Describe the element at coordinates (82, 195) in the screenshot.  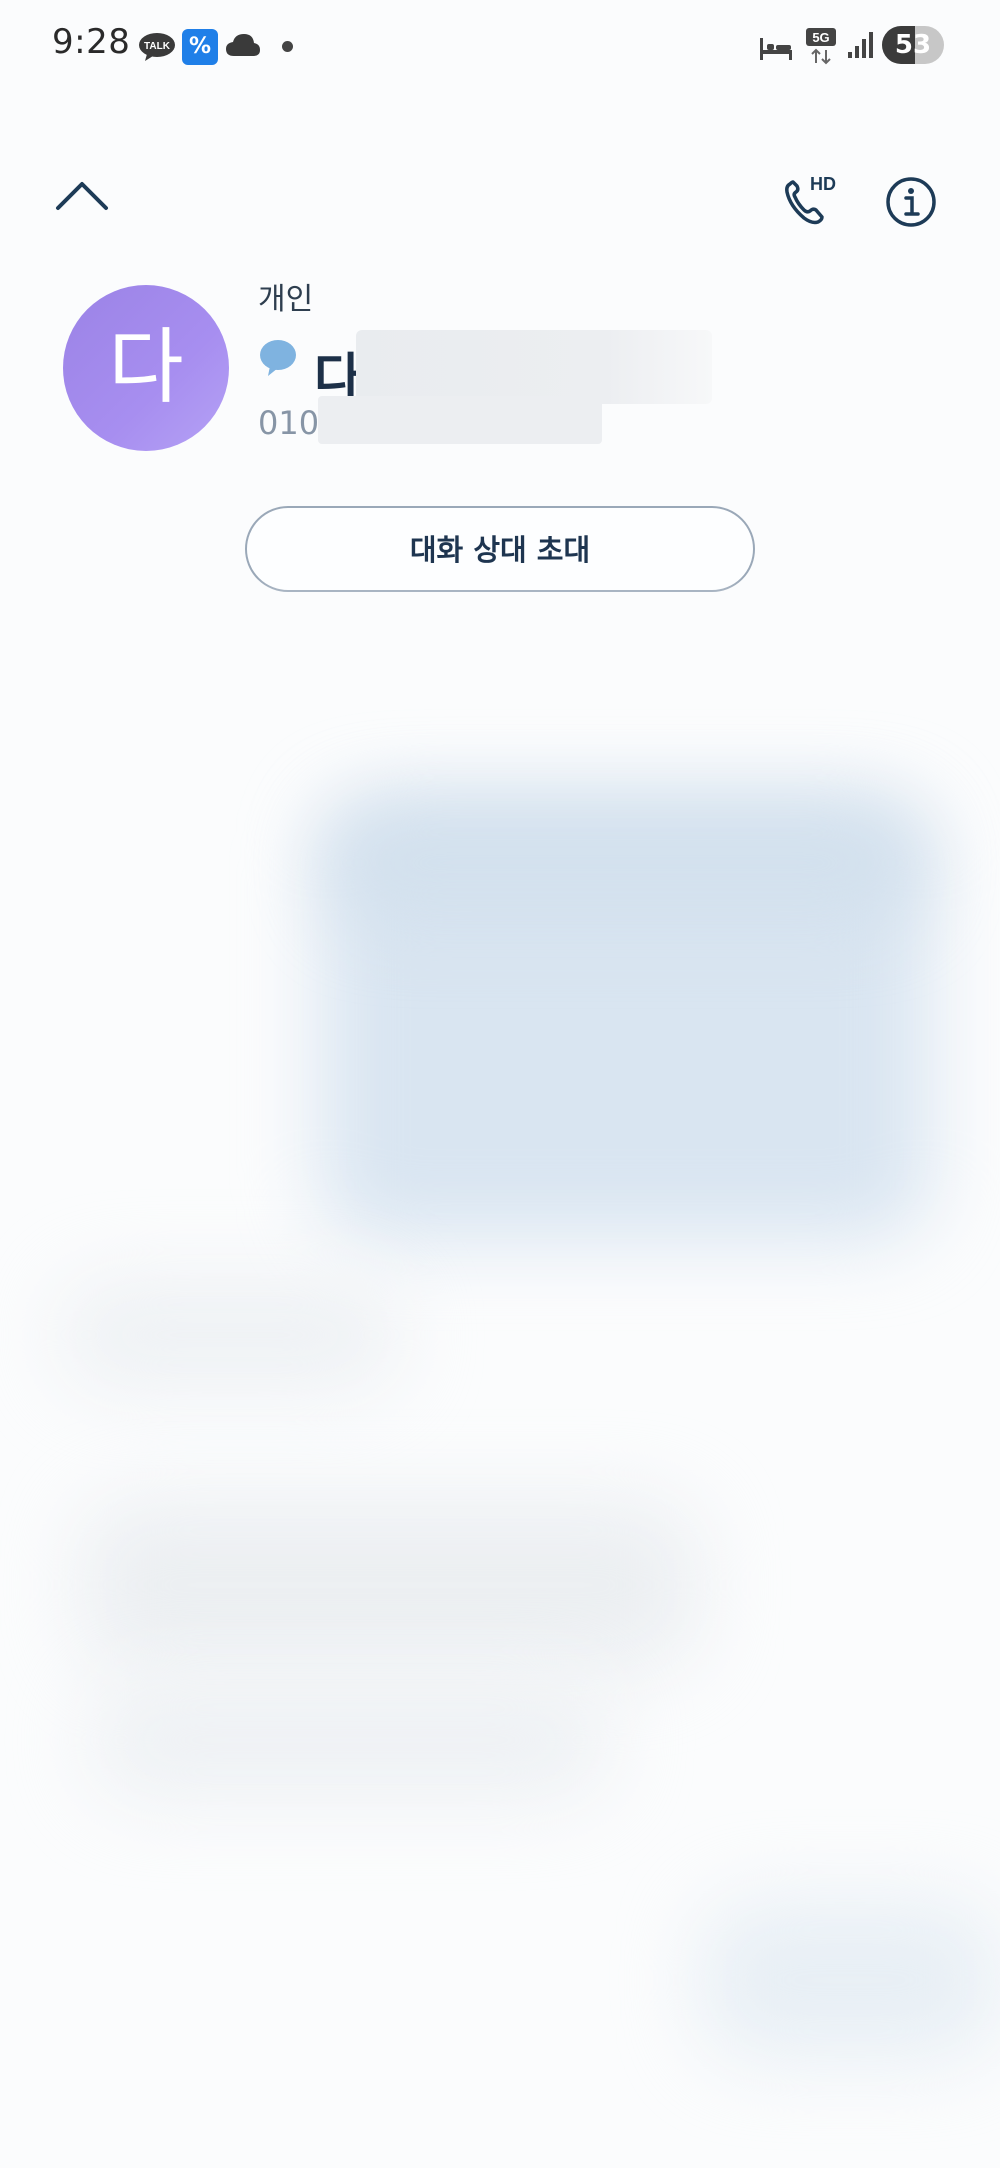
I see `chevron-up-icon` at that location.